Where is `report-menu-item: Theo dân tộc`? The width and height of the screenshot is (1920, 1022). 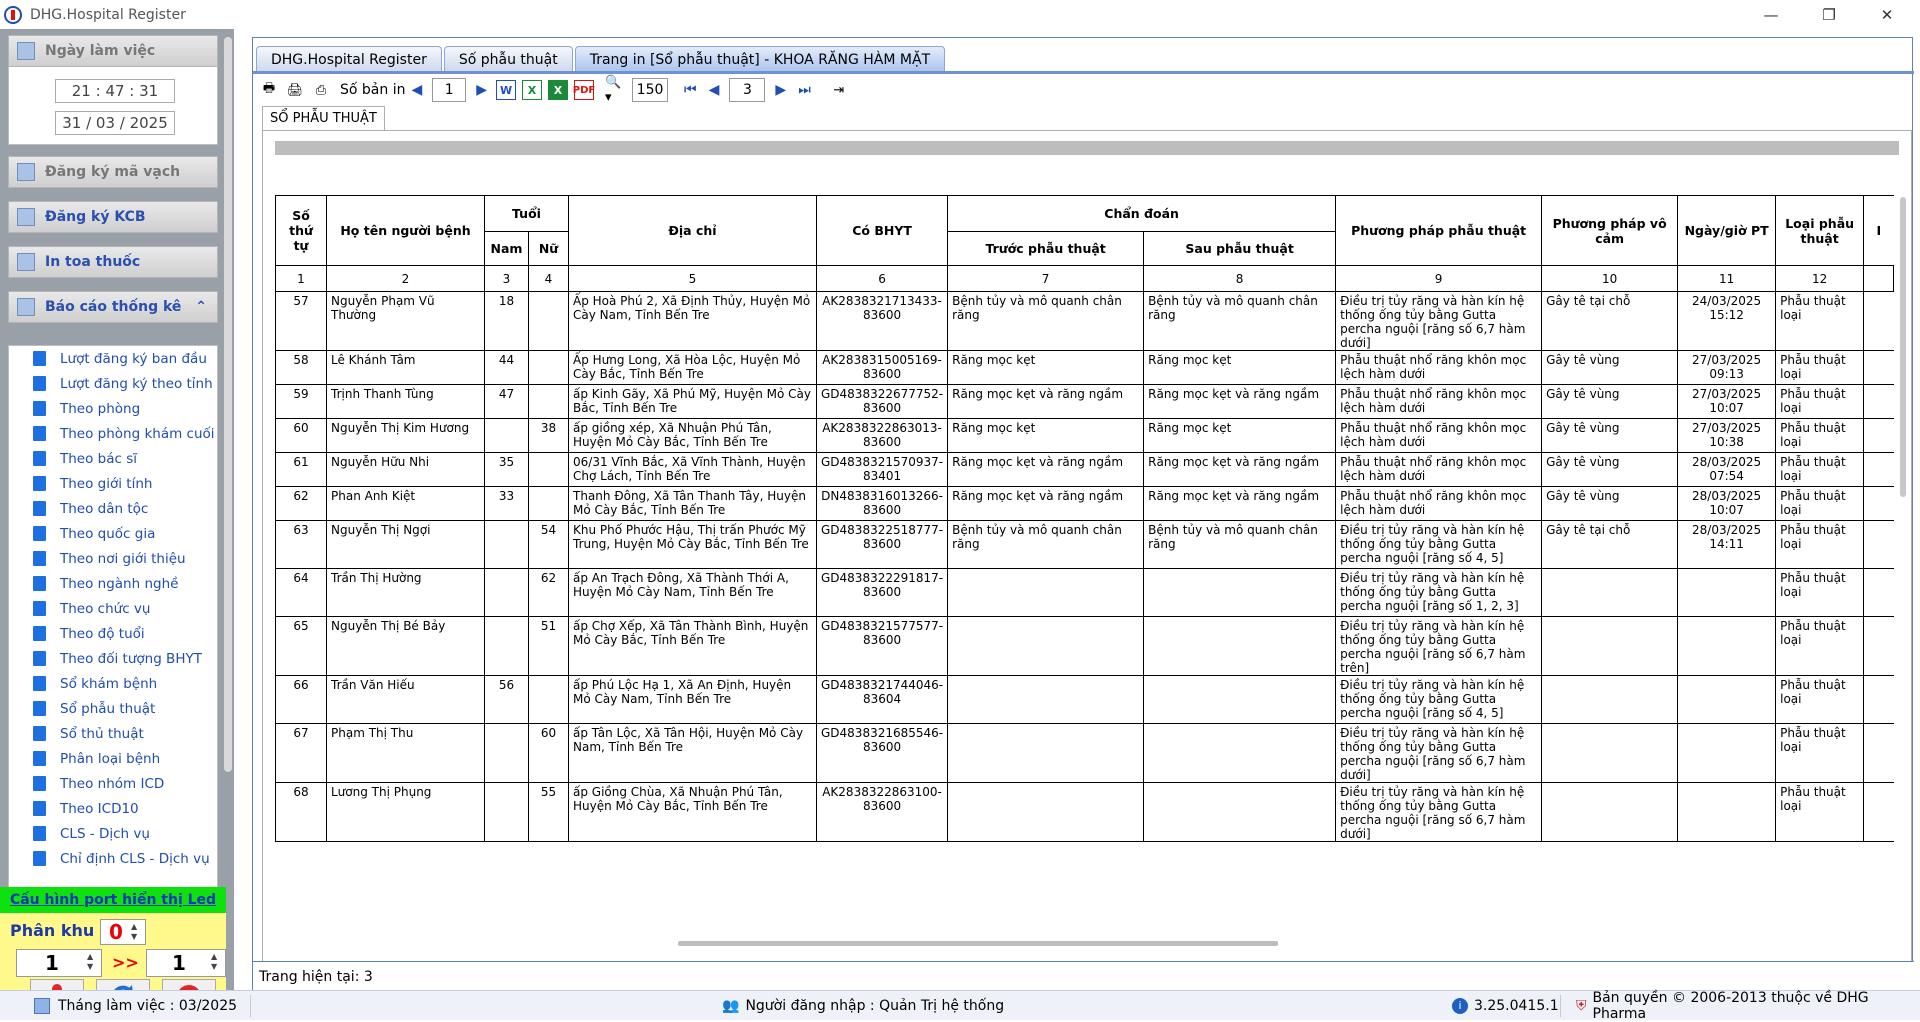 report-menu-item: Theo dân tộc is located at coordinates (113, 508).